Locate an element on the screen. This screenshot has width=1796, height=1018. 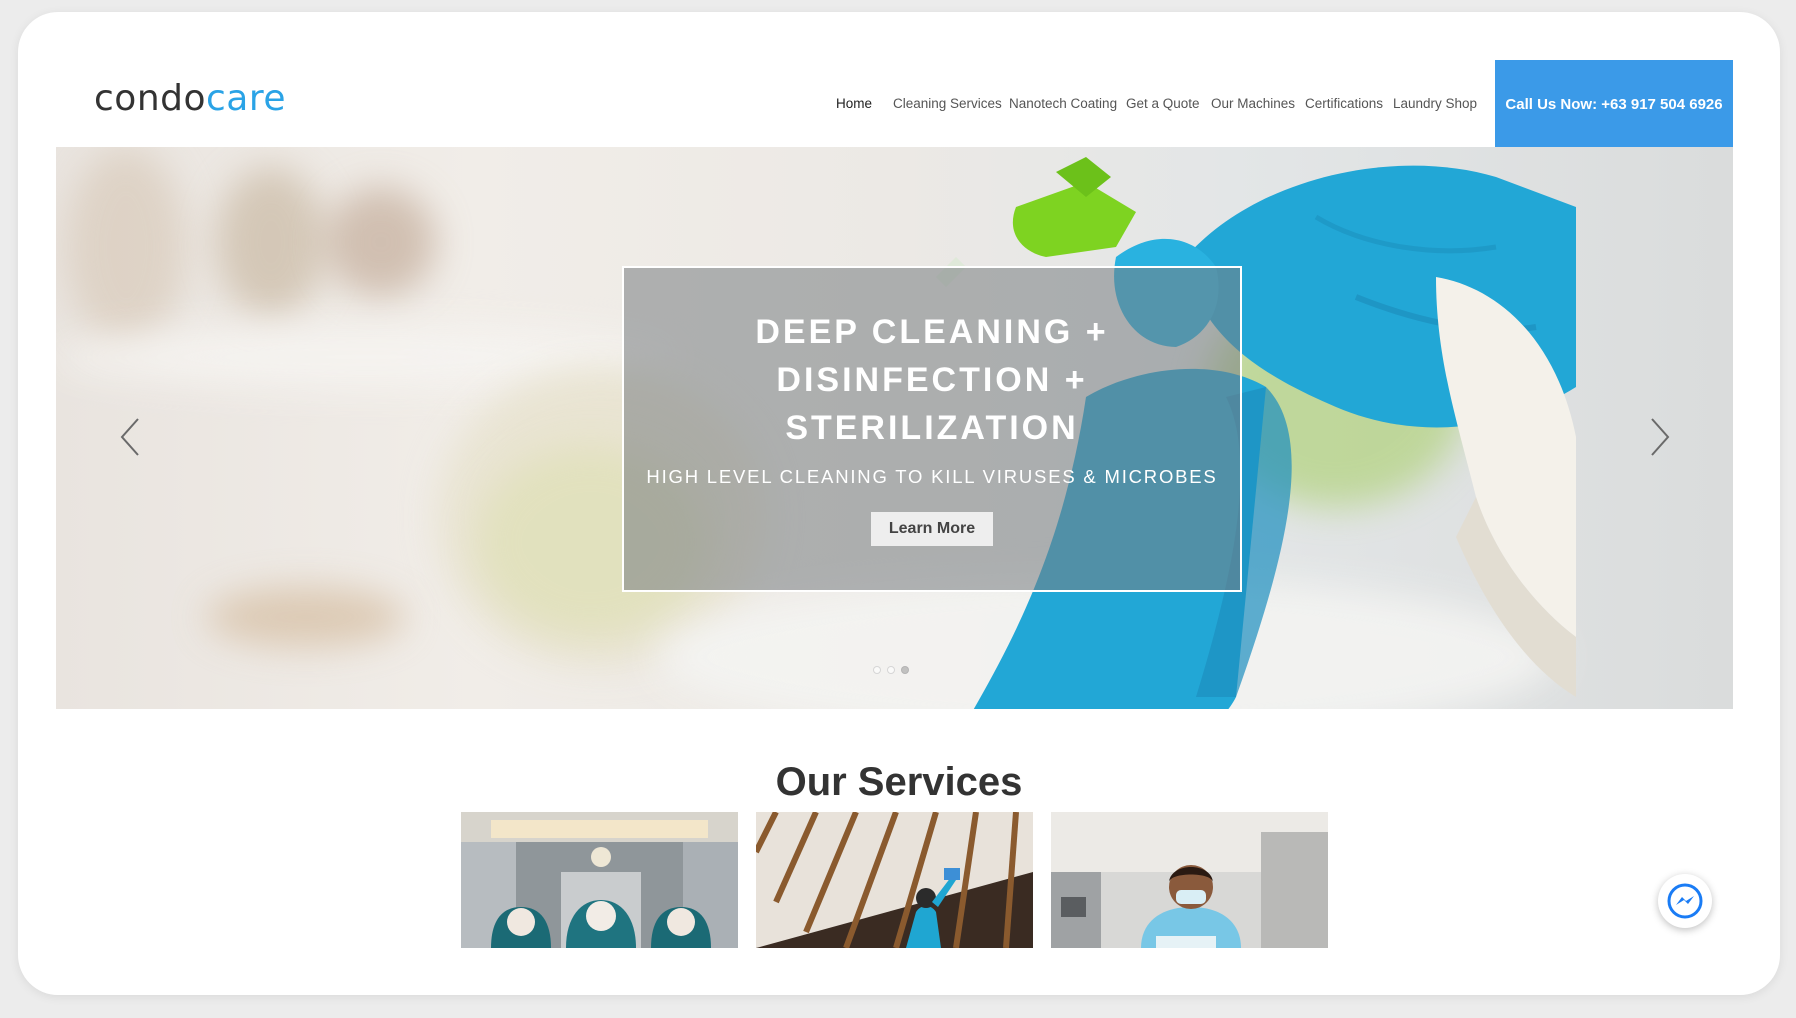
nav-home: Home is located at coordinates (854, 103).